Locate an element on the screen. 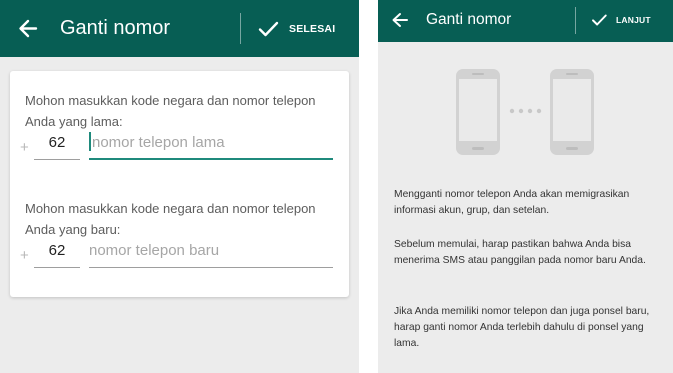  text-cursor is located at coordinates (90, 141).